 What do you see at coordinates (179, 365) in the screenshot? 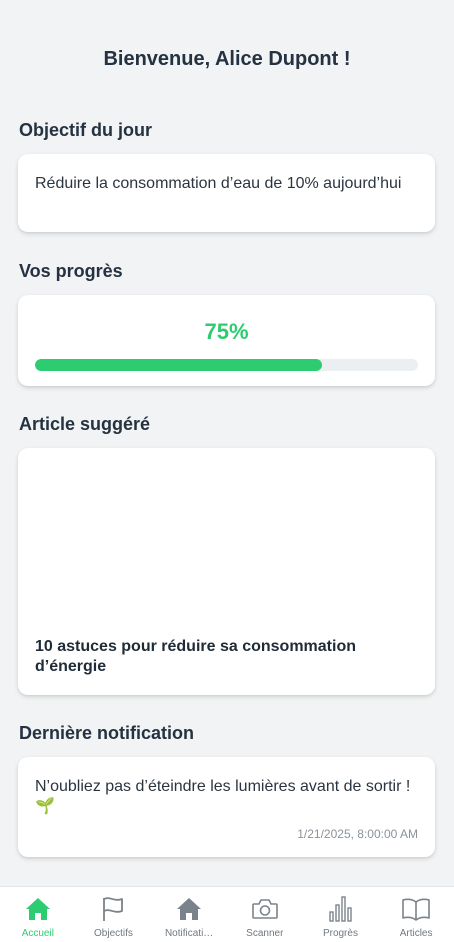
I see `progress-bar-fill` at bounding box center [179, 365].